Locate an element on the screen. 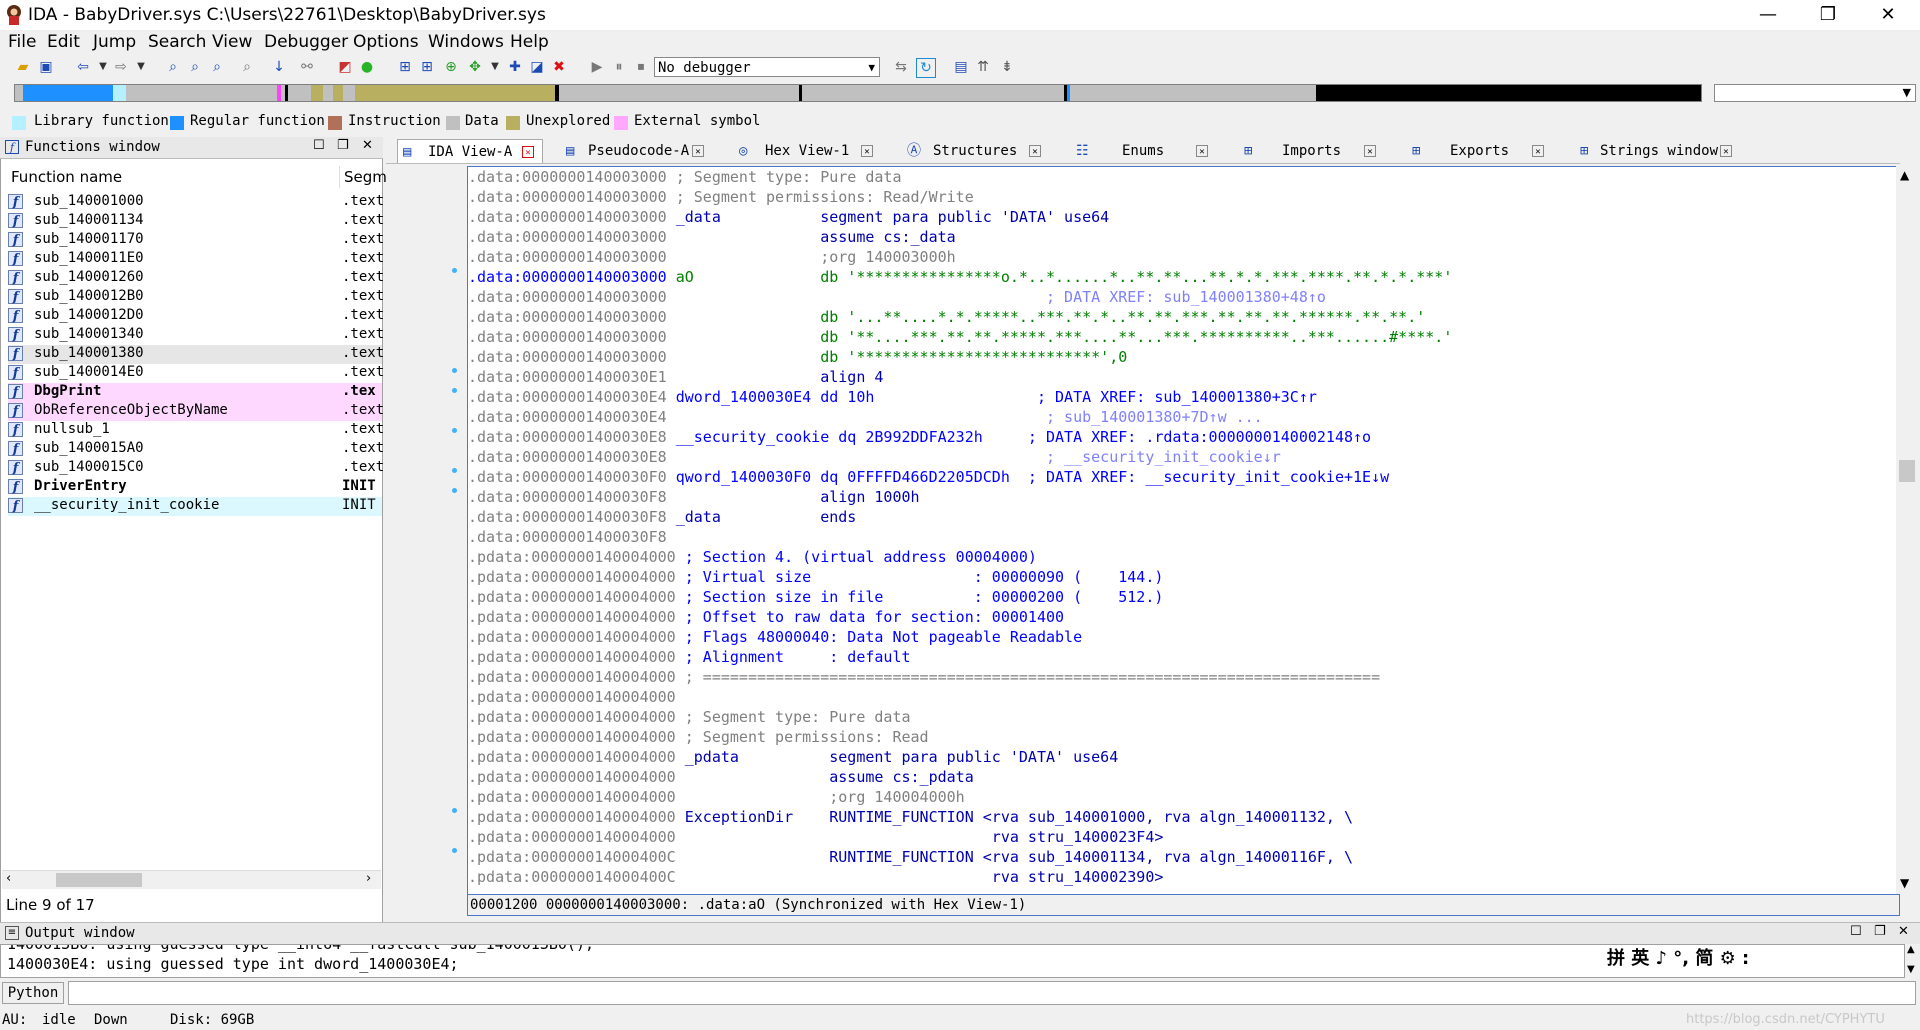  disasm-line: .data:00000001400030F8 is located at coordinates (567, 537).